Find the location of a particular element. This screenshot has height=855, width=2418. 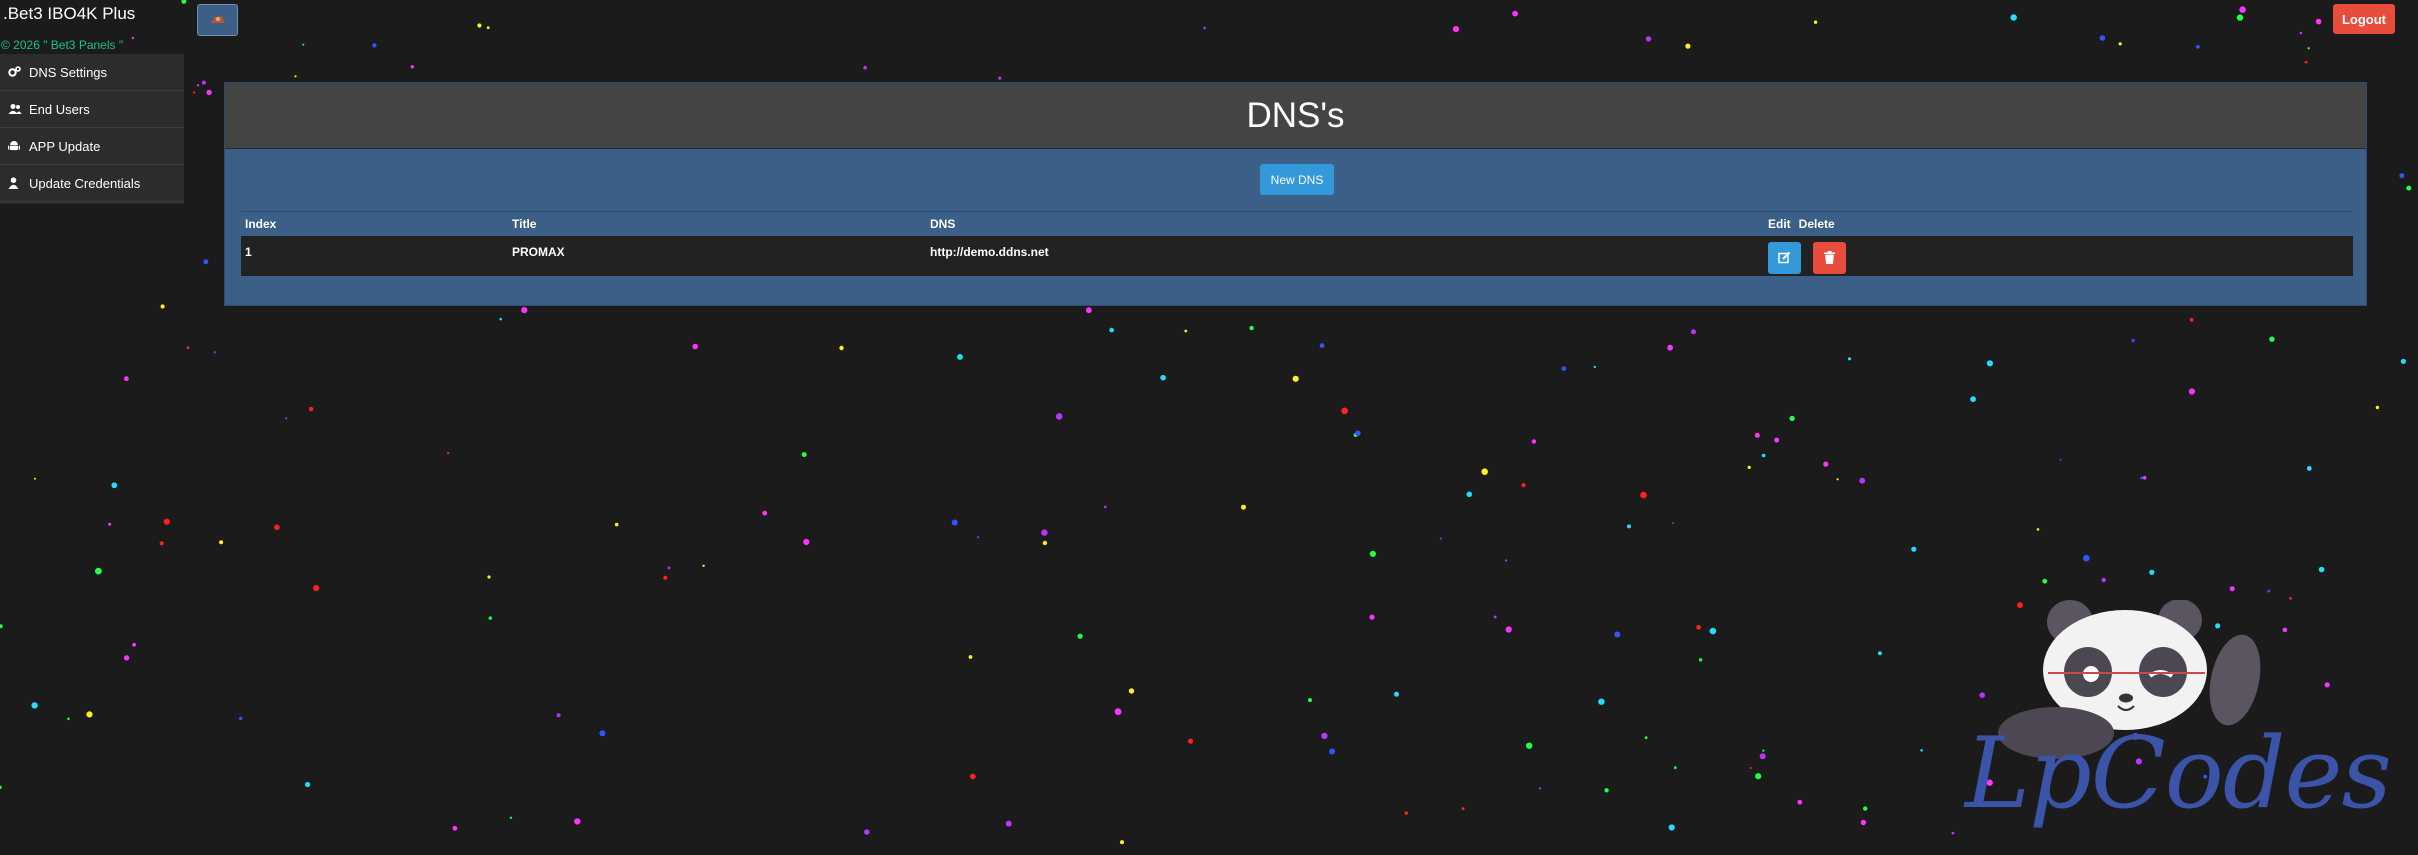

new-dns-button: New DNS is located at coordinates (1297, 179).